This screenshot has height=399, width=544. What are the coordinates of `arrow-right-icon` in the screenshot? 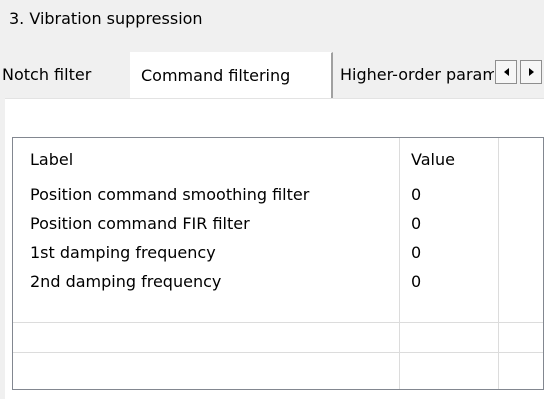 It's located at (531, 72).